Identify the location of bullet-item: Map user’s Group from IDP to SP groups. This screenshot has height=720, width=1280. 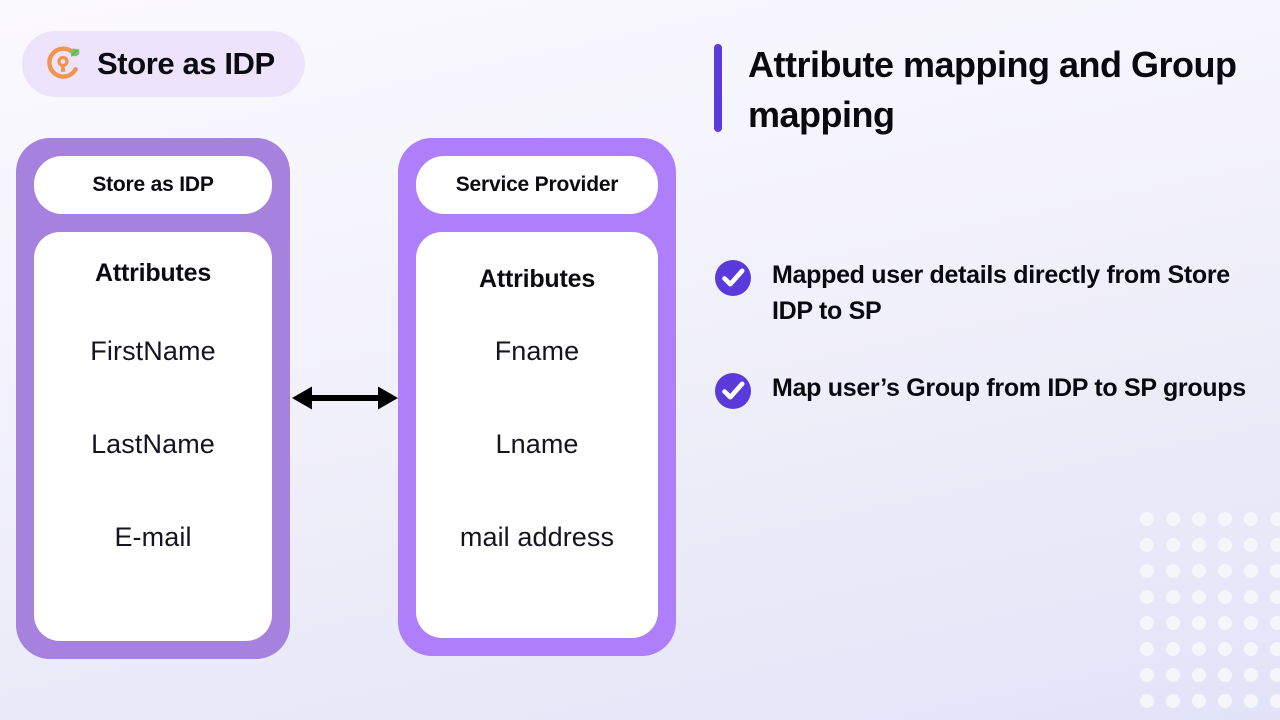
(988, 390).